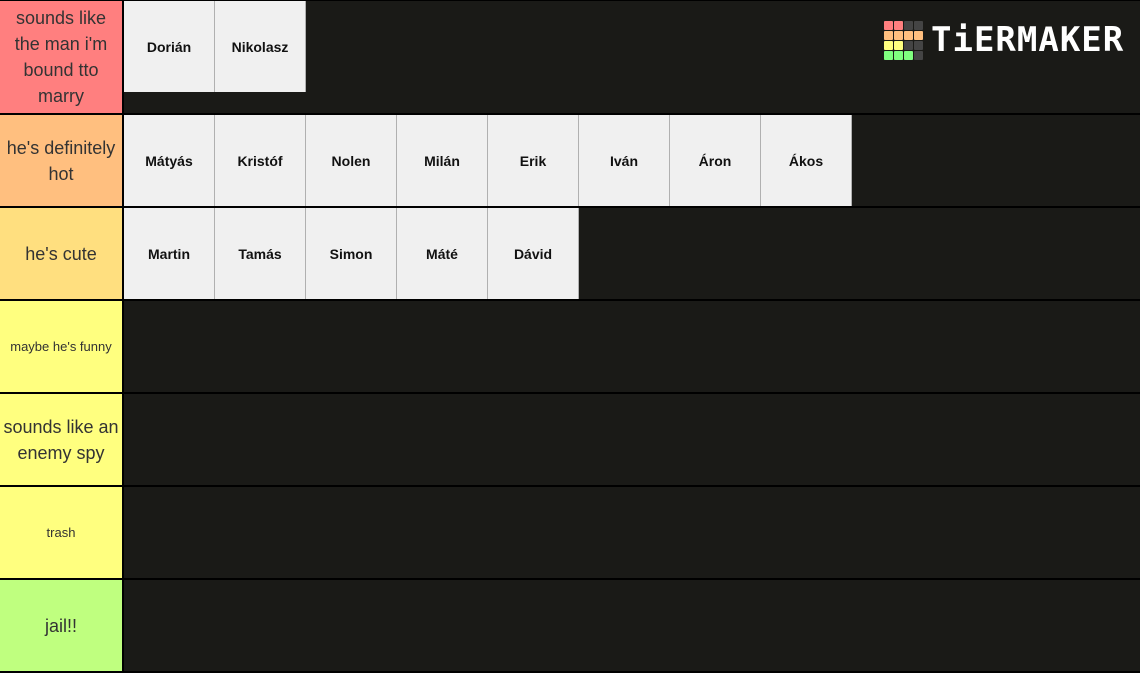  What do you see at coordinates (533, 160) in the screenshot?
I see `tier-item: Erik` at bounding box center [533, 160].